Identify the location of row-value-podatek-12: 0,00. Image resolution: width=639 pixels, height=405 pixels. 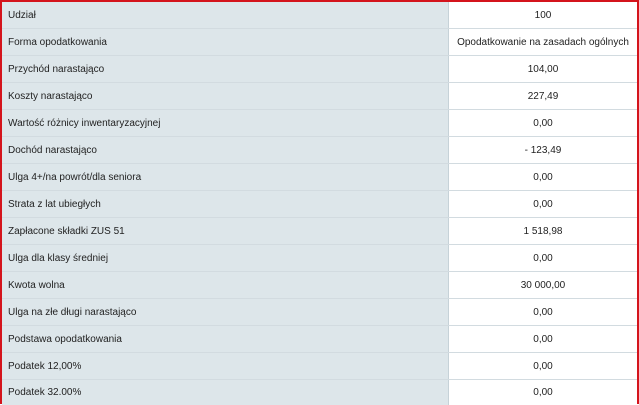
(543, 366).